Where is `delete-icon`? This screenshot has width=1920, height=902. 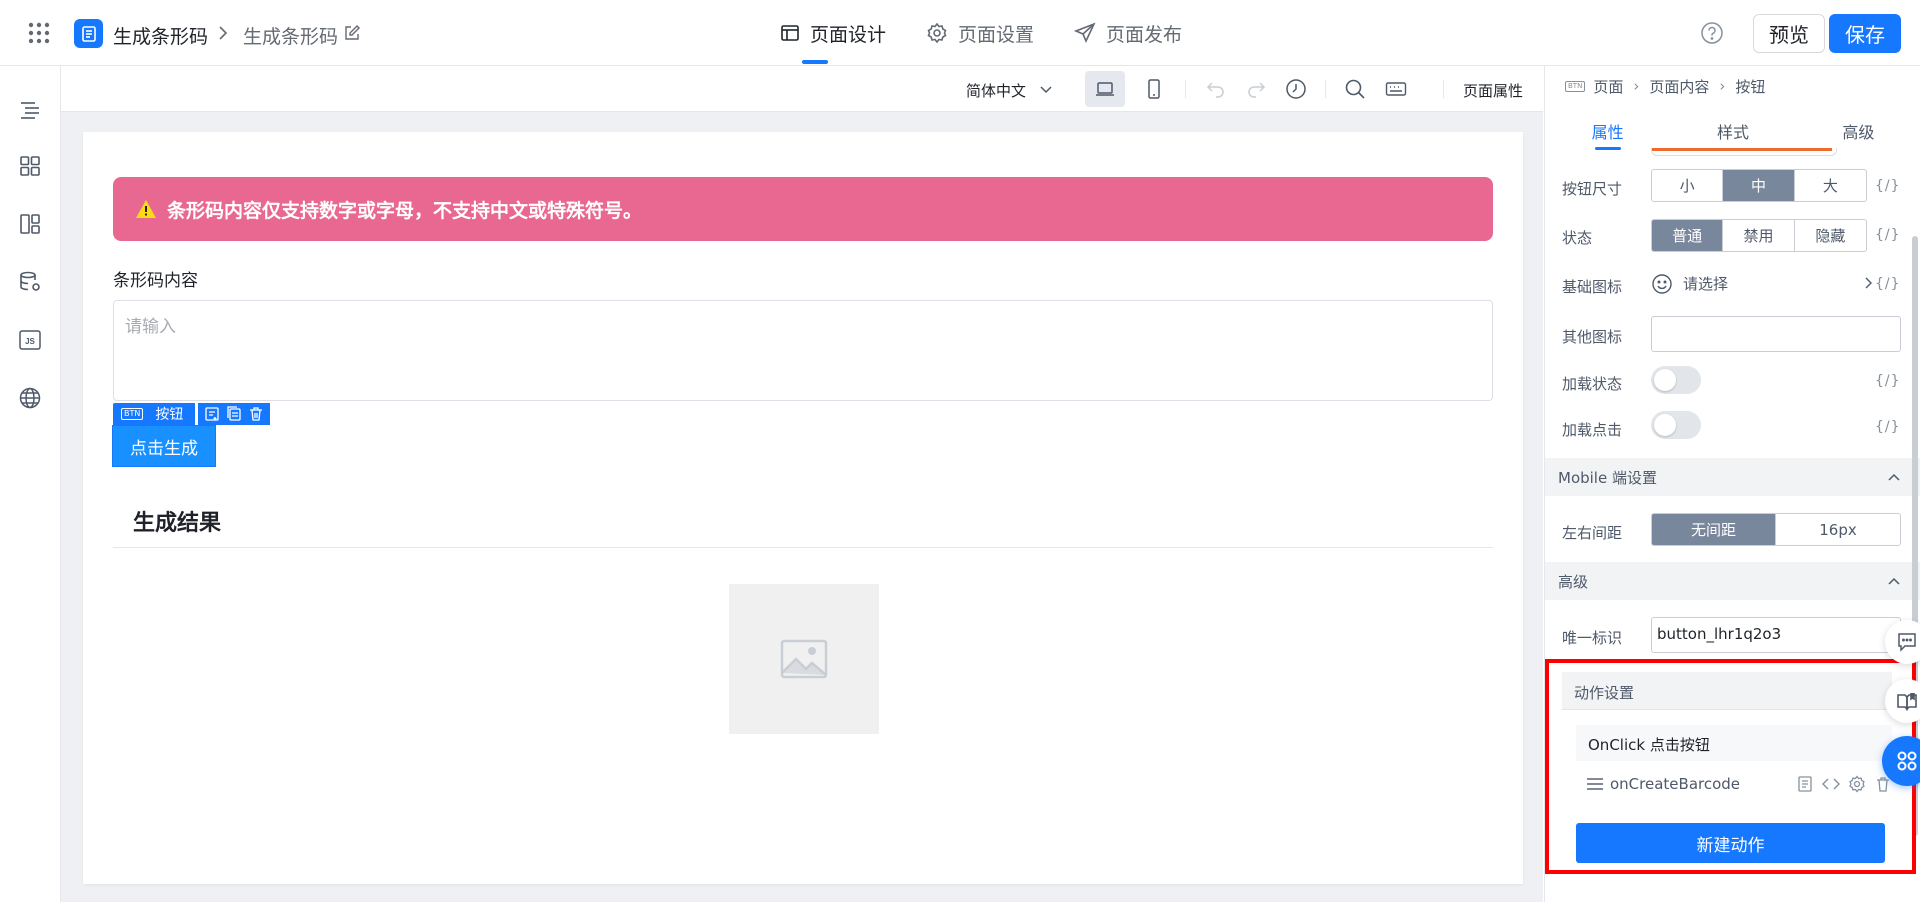
delete-icon is located at coordinates (256, 414).